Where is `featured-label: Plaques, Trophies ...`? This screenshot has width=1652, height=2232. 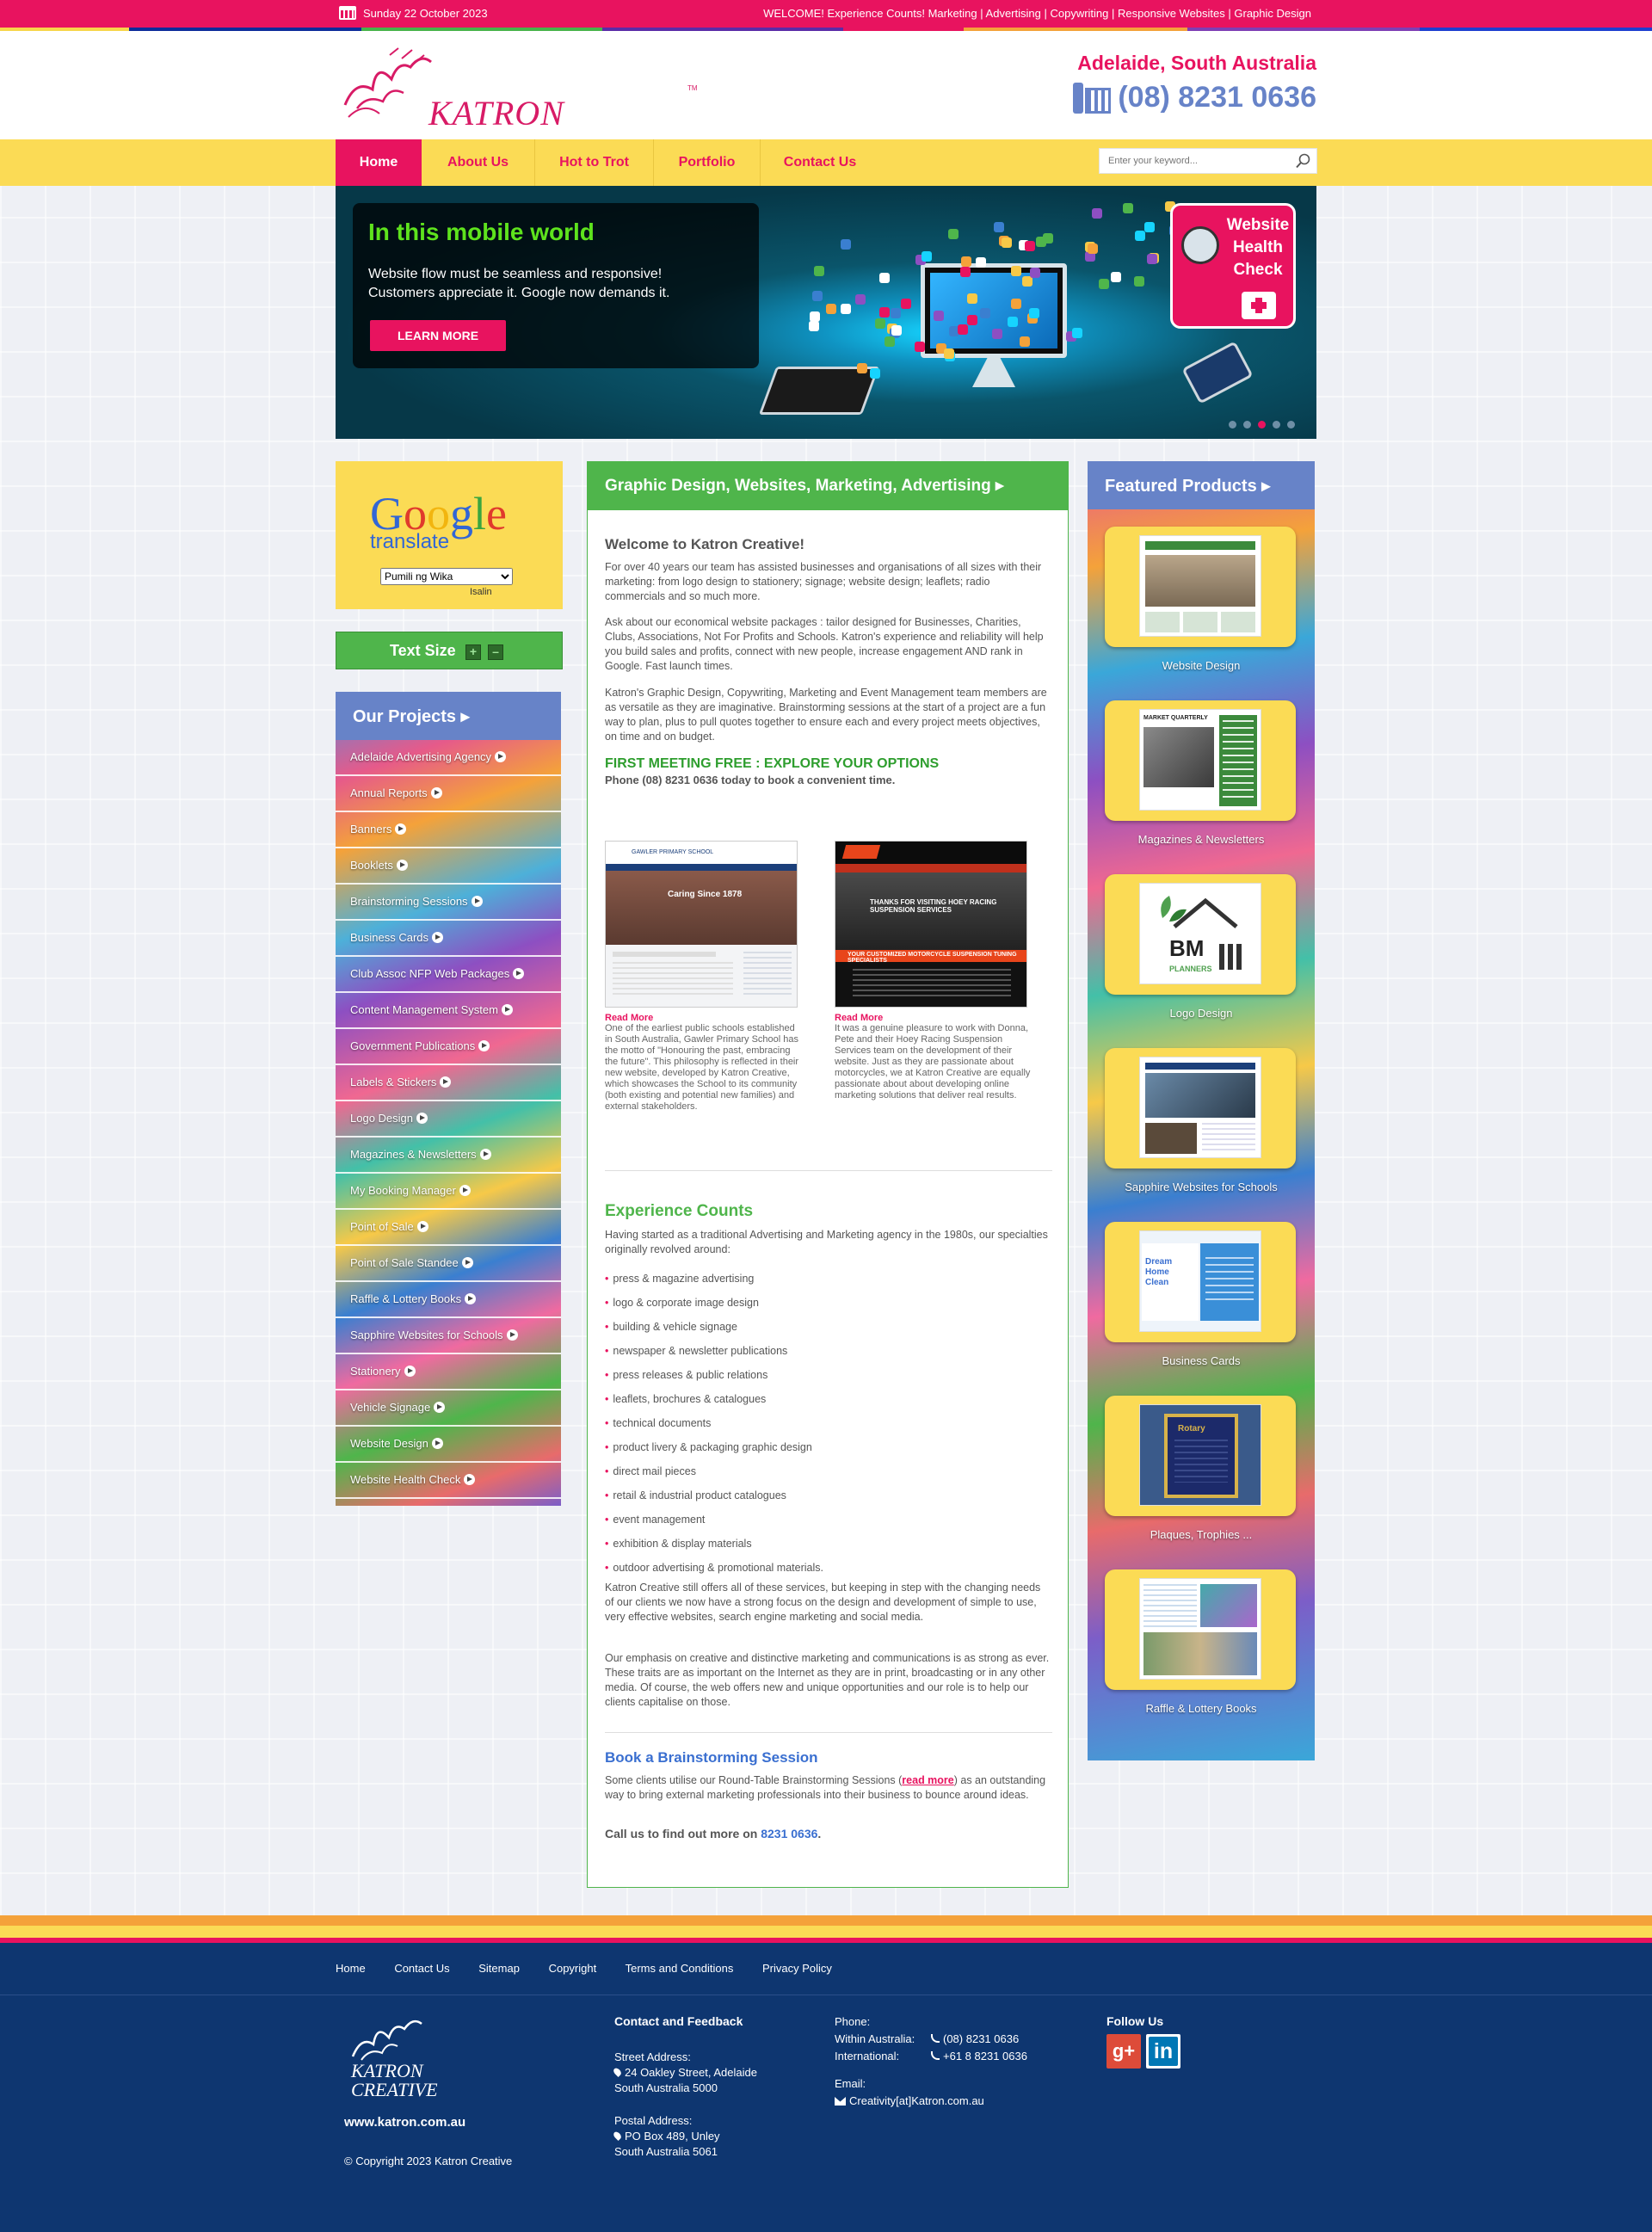
featured-label: Plaques, Trophies ... is located at coordinates (1201, 1534).